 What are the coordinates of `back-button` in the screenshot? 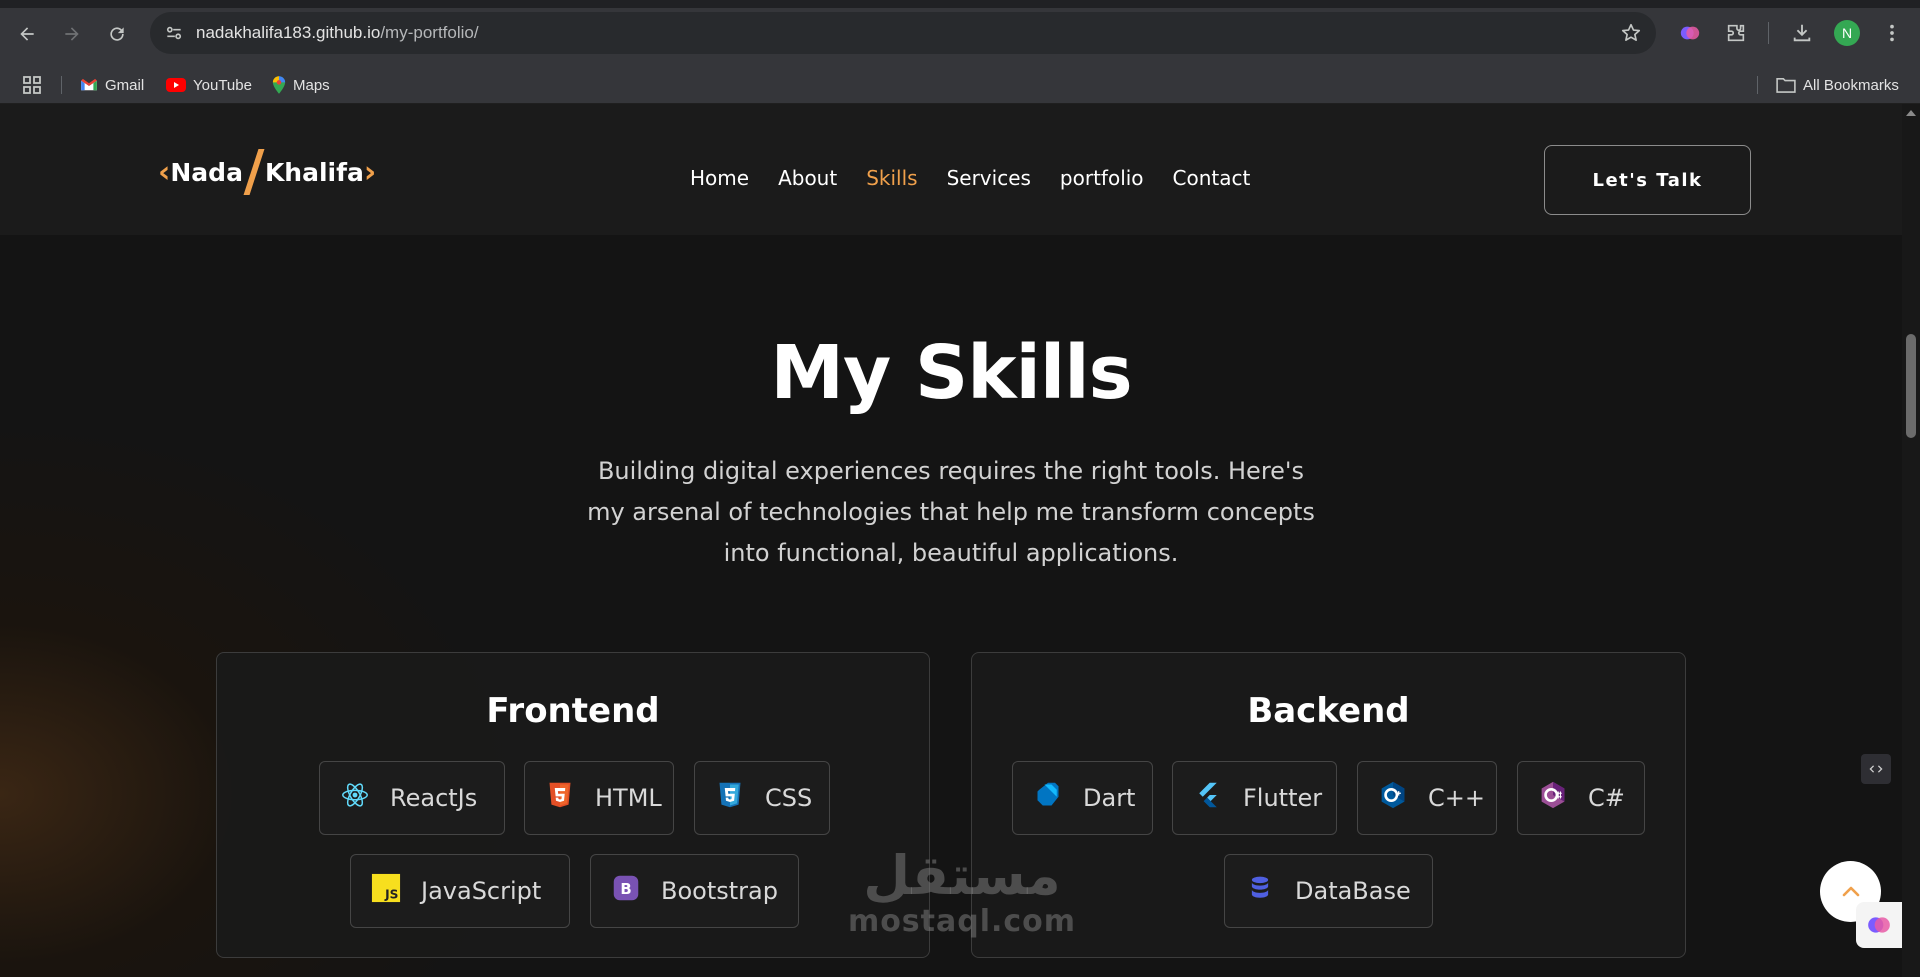 It's located at (27, 34).